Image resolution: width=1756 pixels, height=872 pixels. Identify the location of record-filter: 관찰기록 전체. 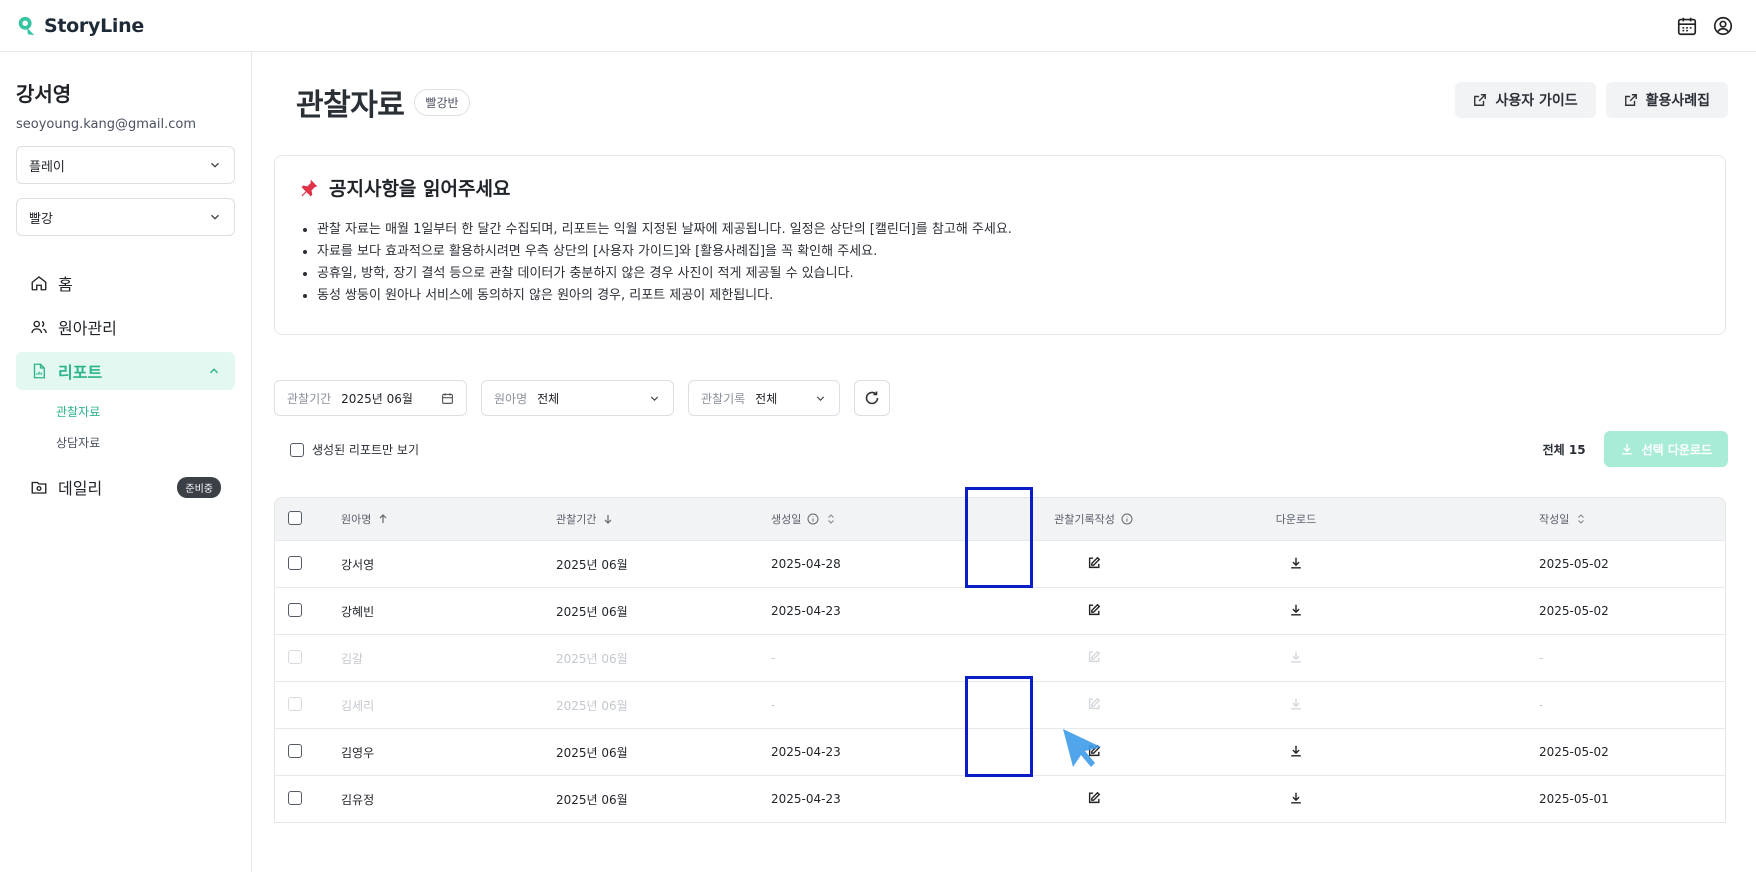
(764, 398).